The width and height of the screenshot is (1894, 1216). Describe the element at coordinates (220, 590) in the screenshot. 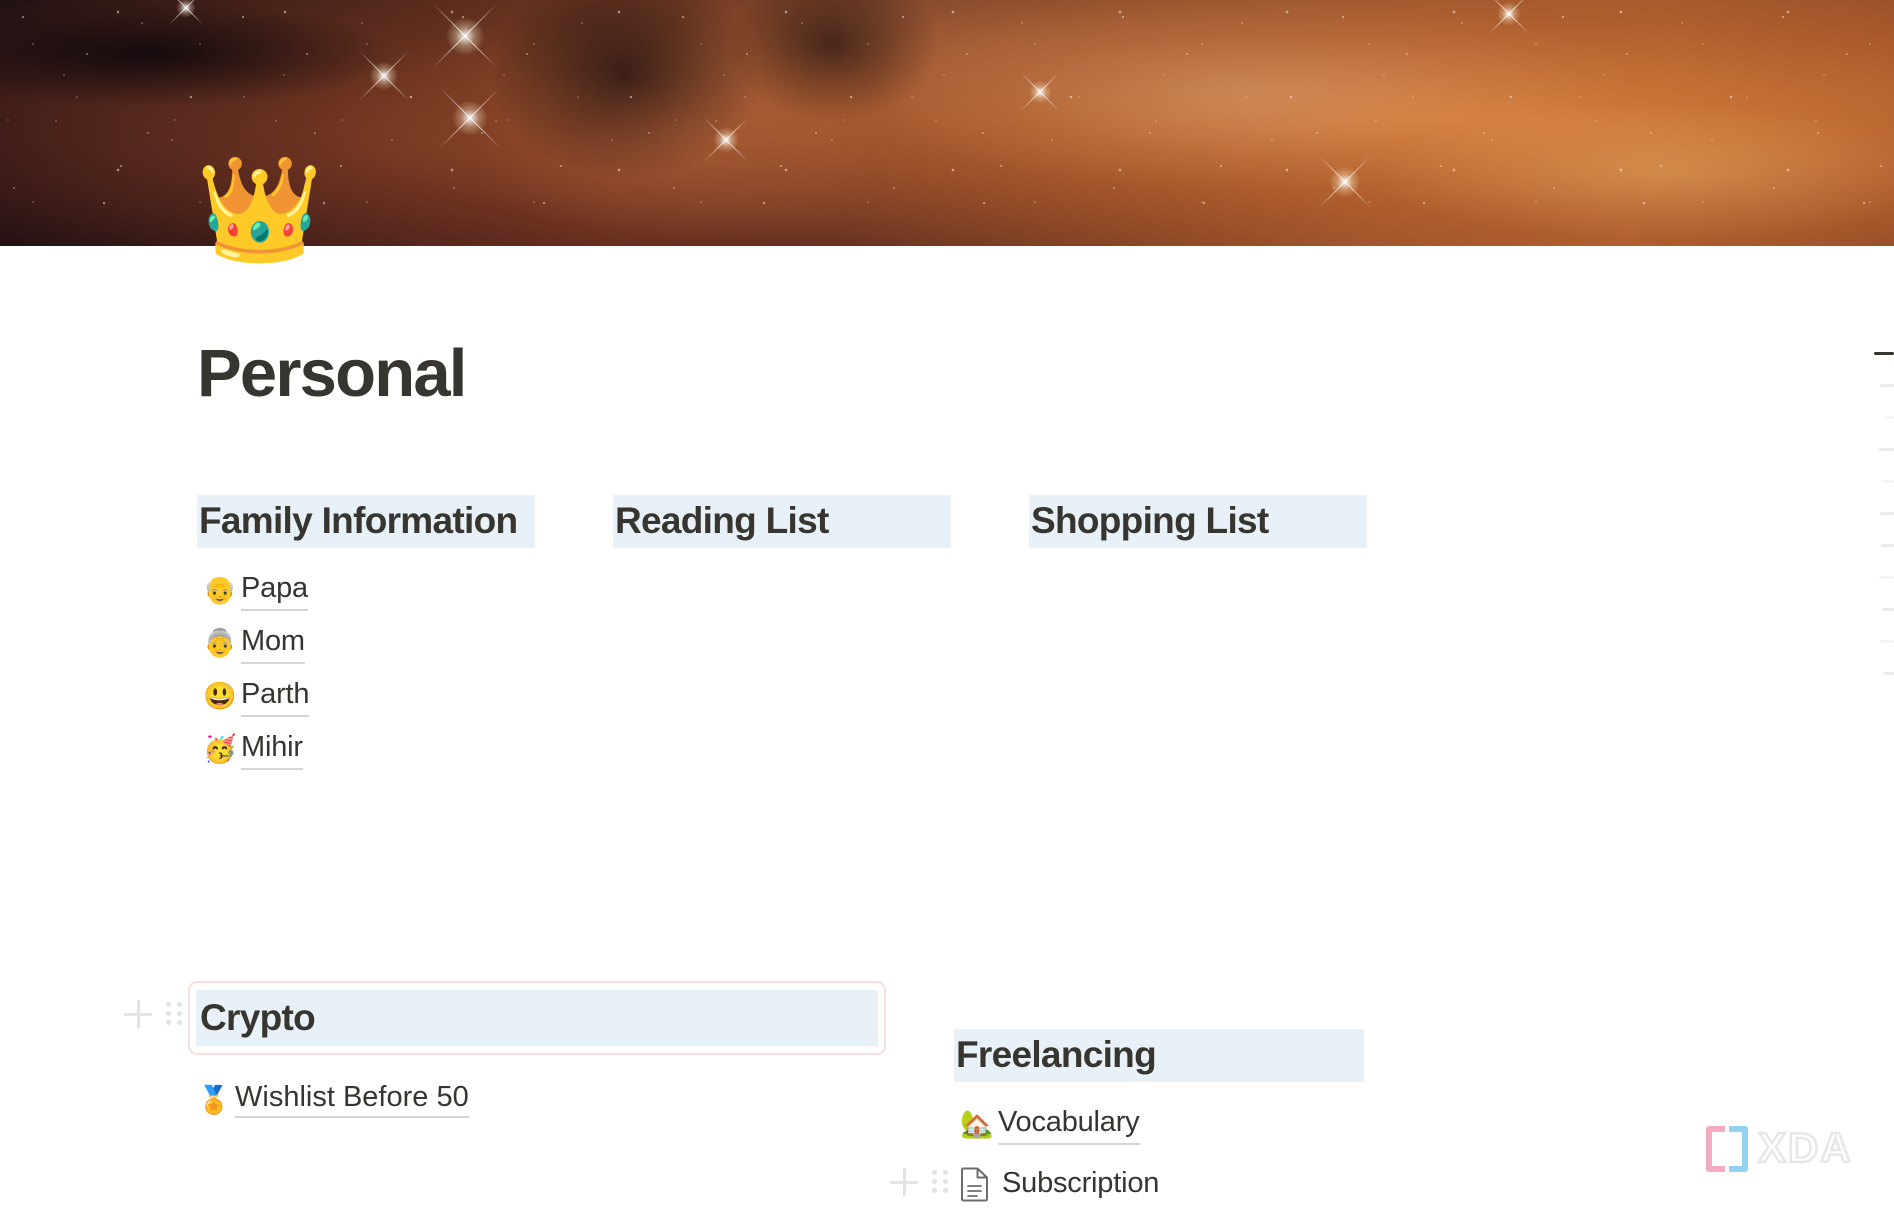

I see `older-man-emoji: 👴` at that location.